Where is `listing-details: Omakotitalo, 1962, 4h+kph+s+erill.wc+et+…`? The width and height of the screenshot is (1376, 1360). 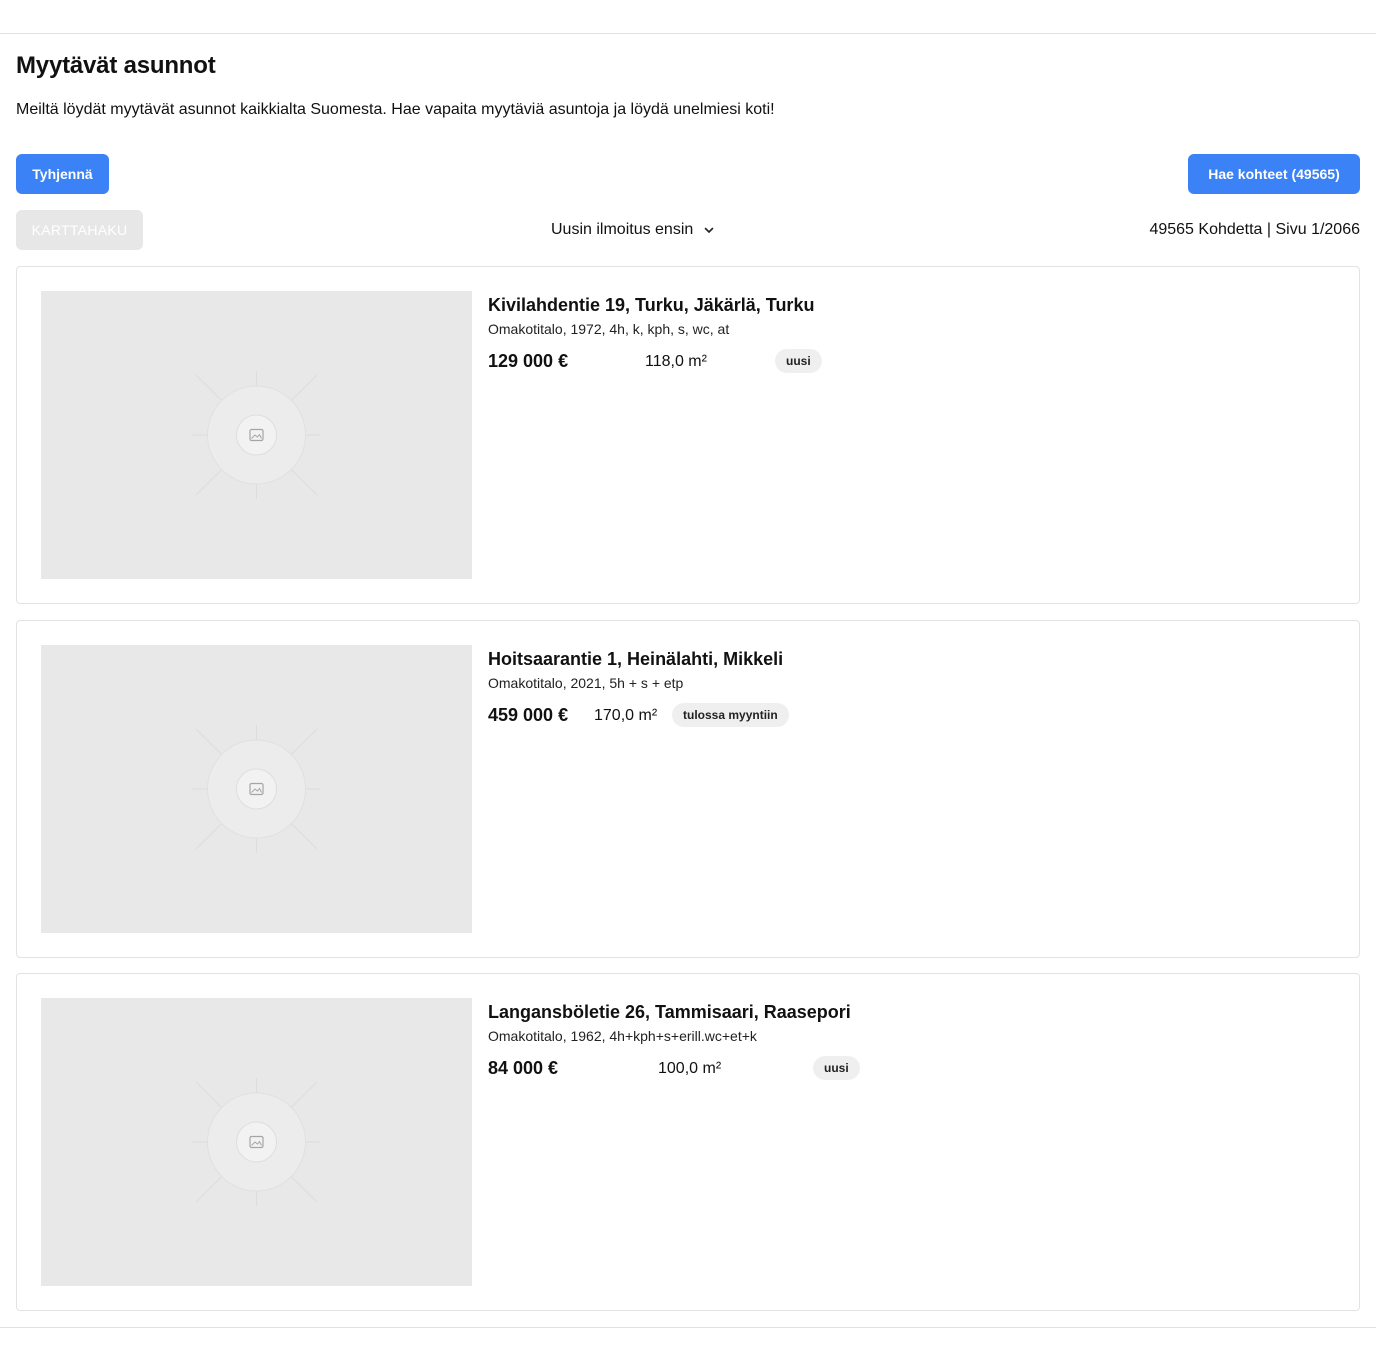 listing-details: Omakotitalo, 1962, 4h+kph+s+erill.wc+et+… is located at coordinates (622, 1036).